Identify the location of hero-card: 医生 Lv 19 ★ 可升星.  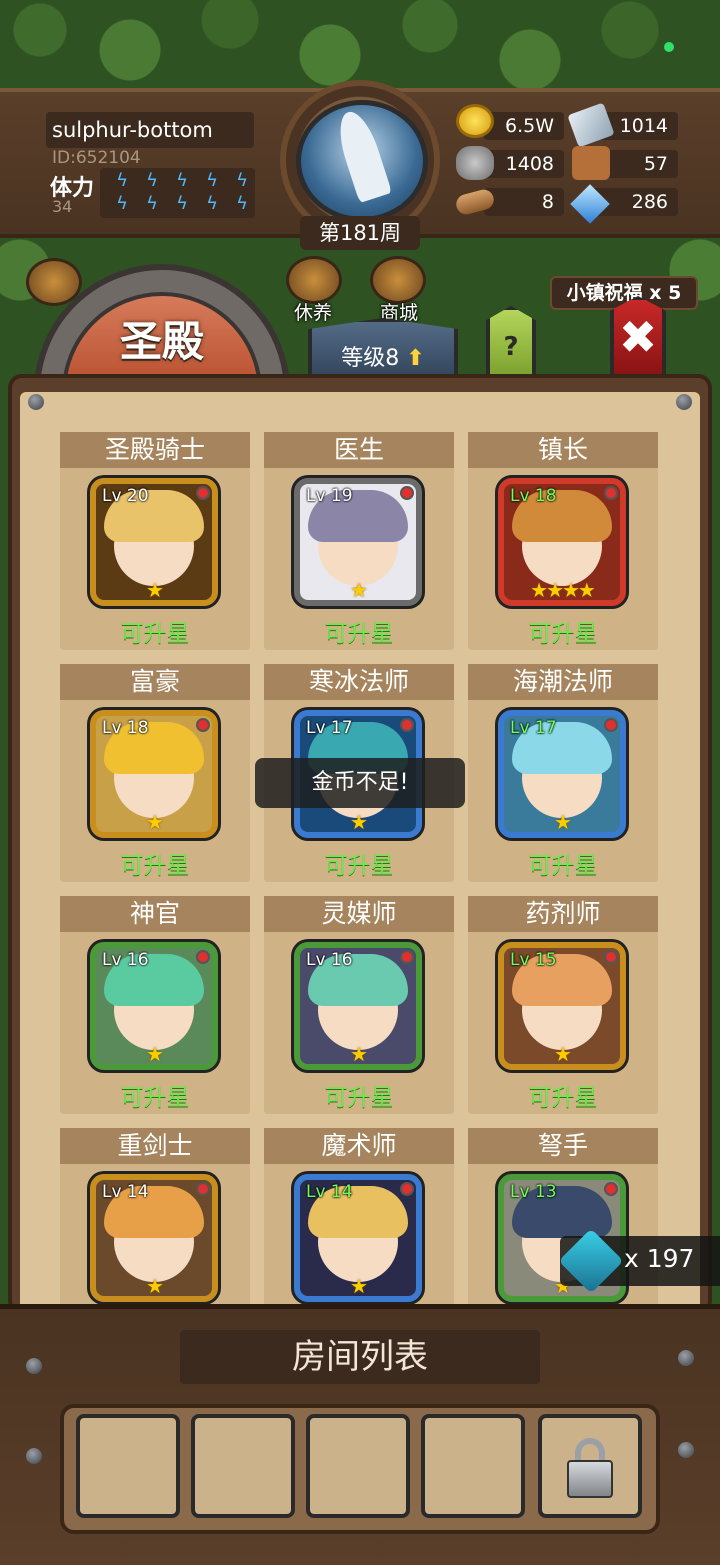
(359, 541).